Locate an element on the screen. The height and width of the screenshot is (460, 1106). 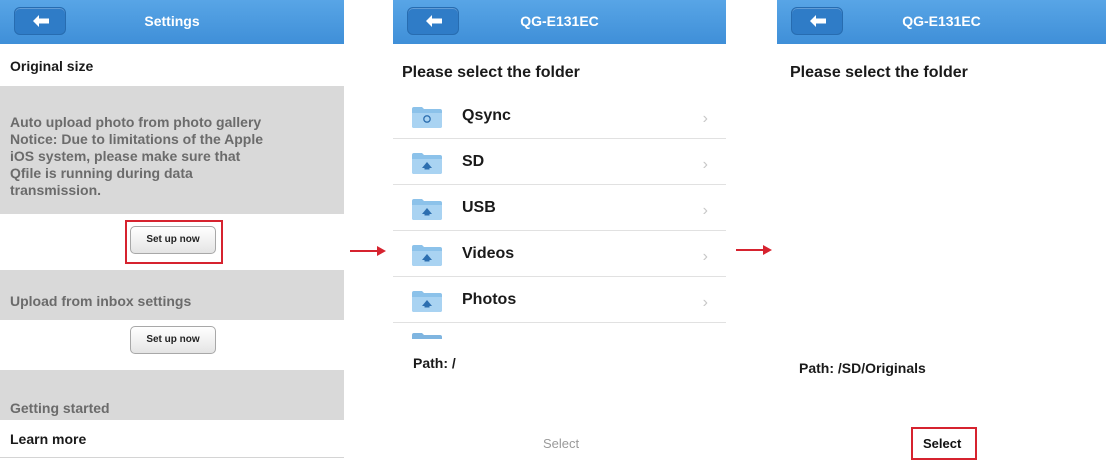
getting-started-label: Getting started is located at coordinates (60, 408).